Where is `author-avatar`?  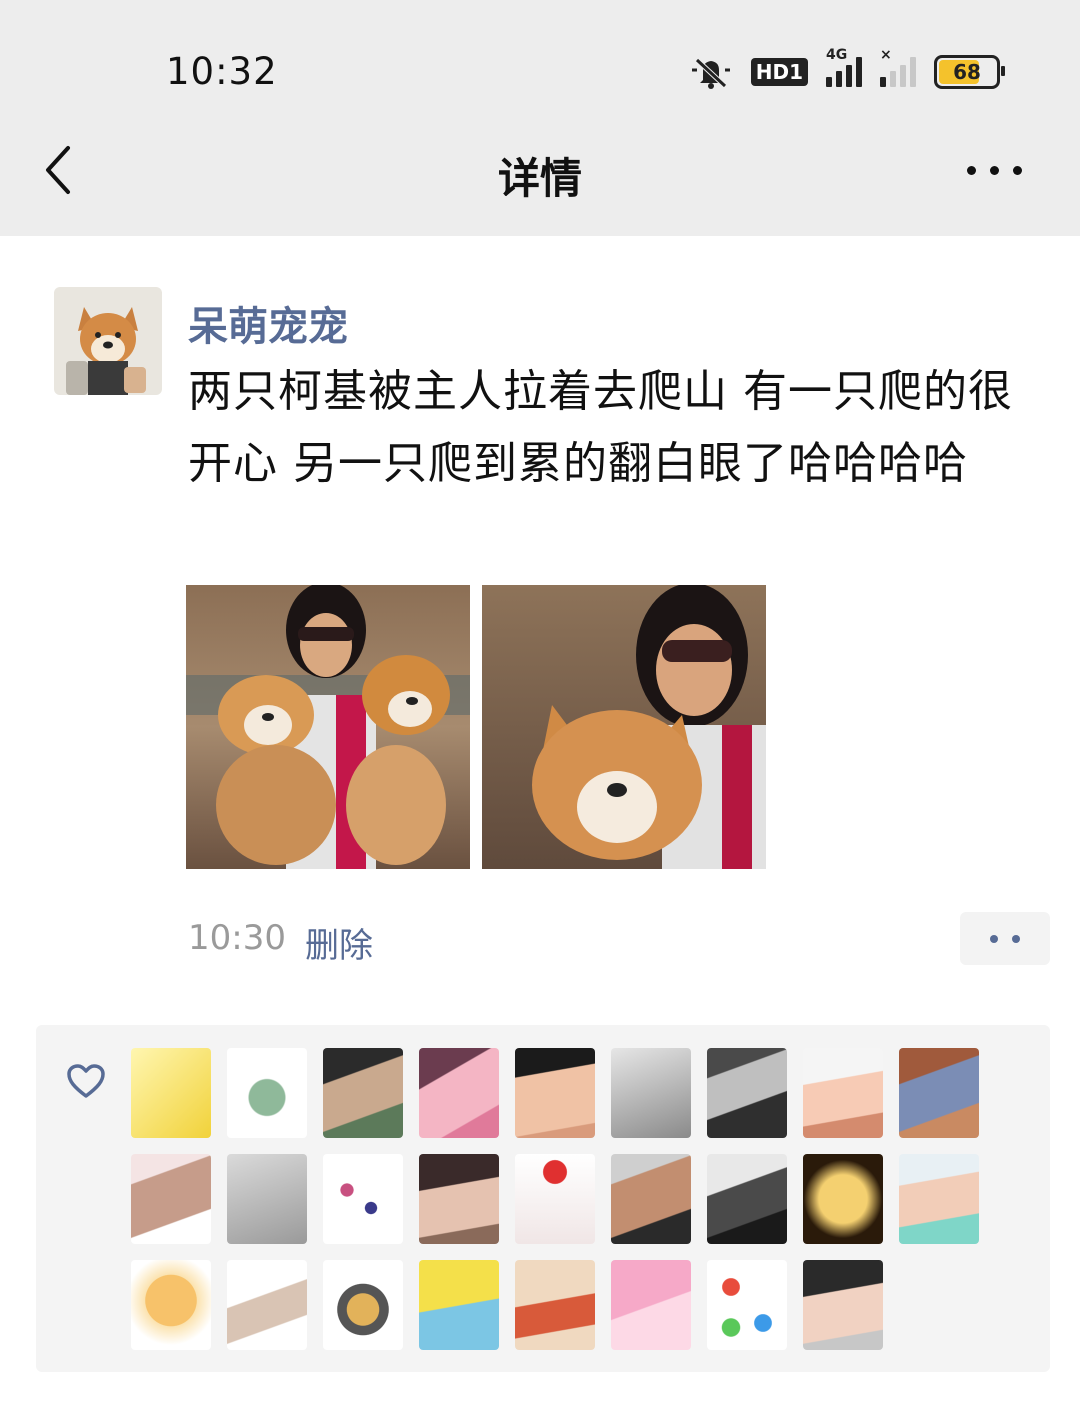
author-avatar is located at coordinates (108, 341).